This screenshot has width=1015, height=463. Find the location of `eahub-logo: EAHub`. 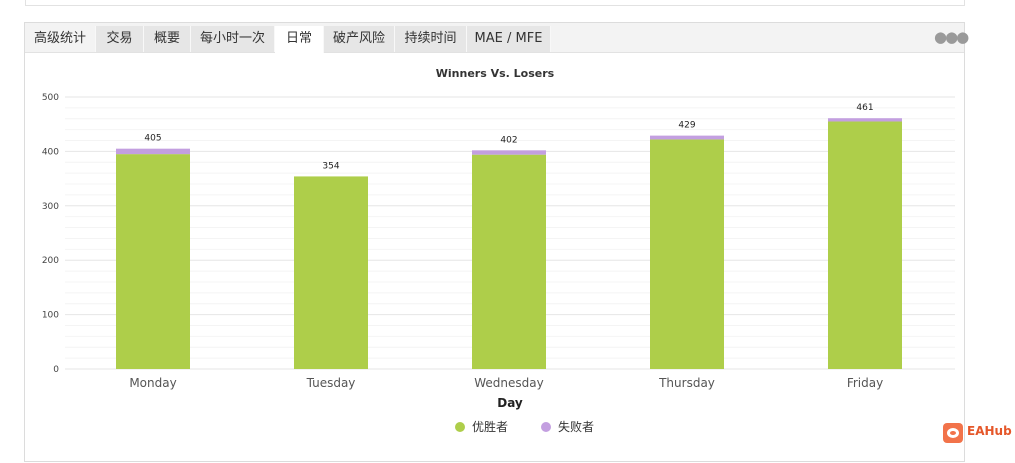

eahub-logo: EAHub is located at coordinates (978, 433).